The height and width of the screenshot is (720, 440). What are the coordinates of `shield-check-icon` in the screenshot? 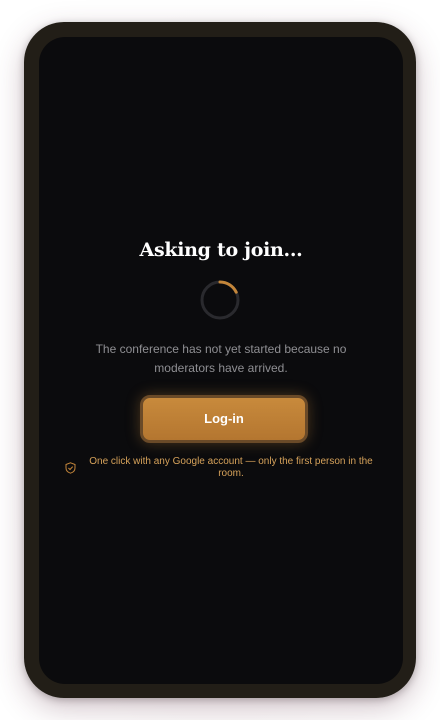 It's located at (70, 468).